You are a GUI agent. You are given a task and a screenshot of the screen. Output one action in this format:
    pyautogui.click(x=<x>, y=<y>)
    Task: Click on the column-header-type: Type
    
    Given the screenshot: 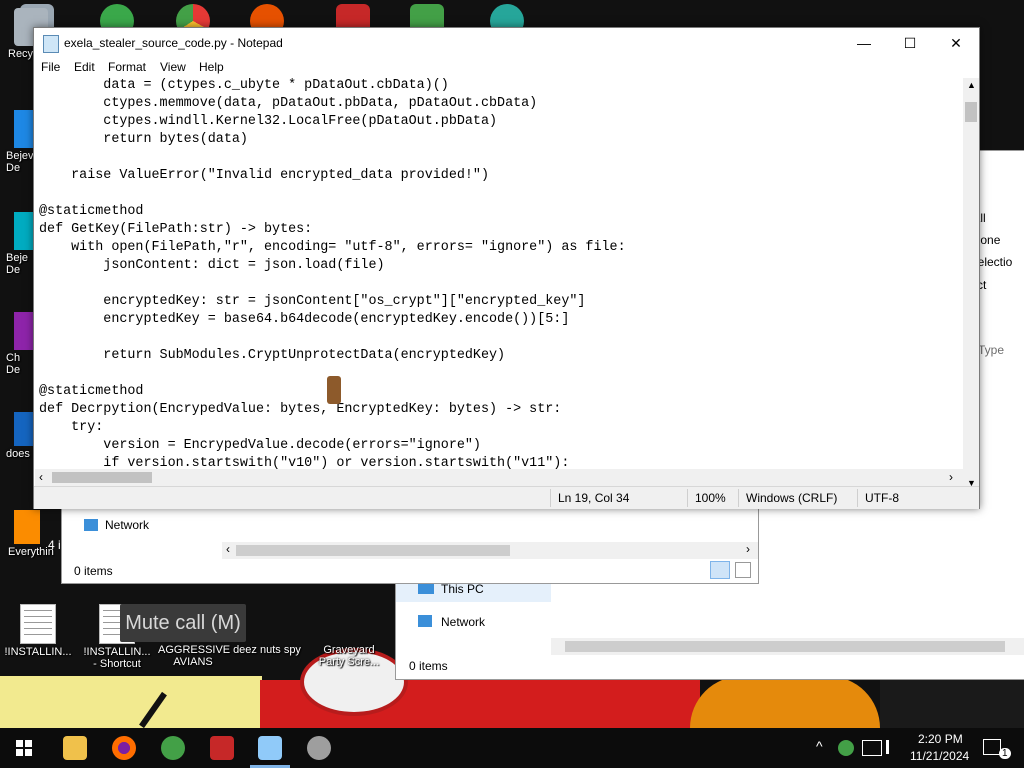 What is the action you would take?
    pyautogui.click(x=991, y=350)
    